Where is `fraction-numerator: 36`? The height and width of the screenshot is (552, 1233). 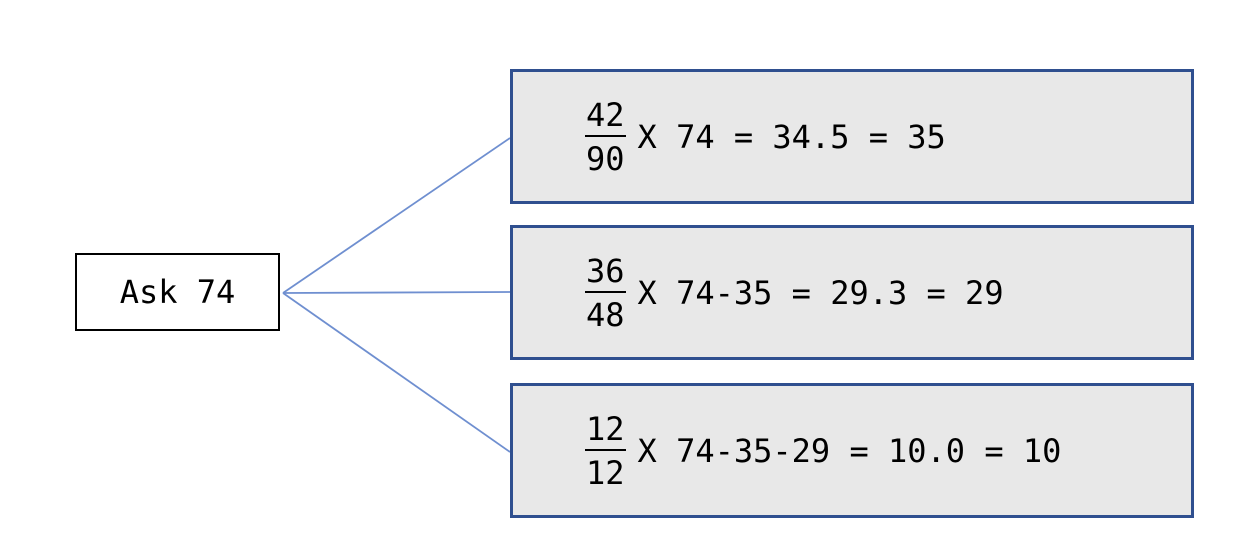 fraction-numerator: 36 is located at coordinates (605, 274).